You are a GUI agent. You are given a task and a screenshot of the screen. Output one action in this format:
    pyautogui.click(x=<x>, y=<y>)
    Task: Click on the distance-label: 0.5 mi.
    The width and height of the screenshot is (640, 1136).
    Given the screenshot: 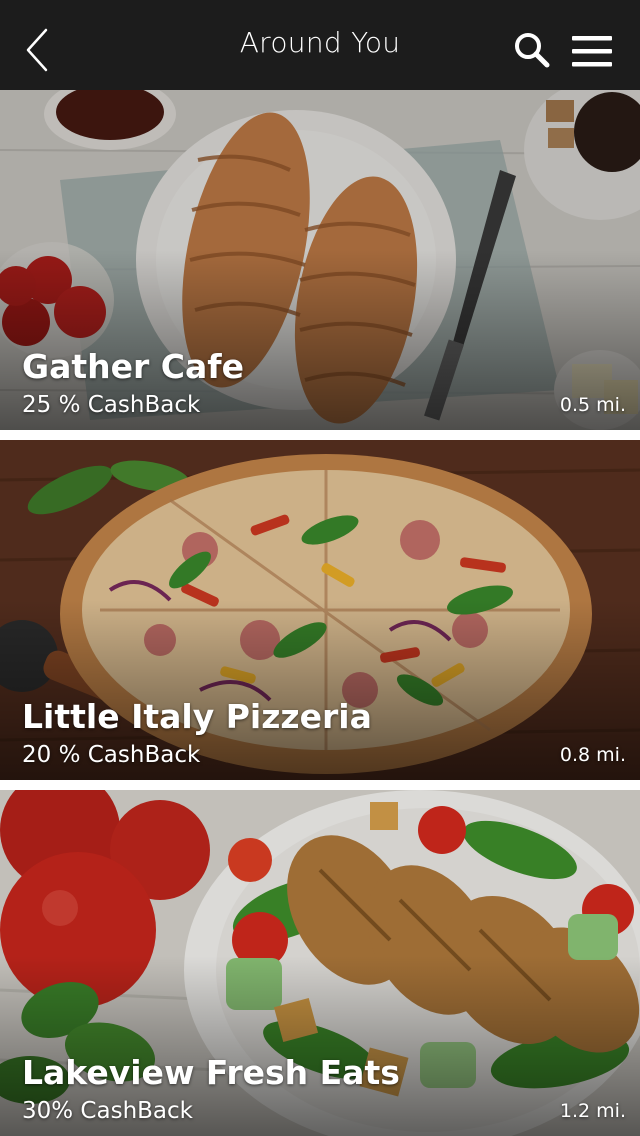 What is the action you would take?
    pyautogui.click(x=592, y=405)
    